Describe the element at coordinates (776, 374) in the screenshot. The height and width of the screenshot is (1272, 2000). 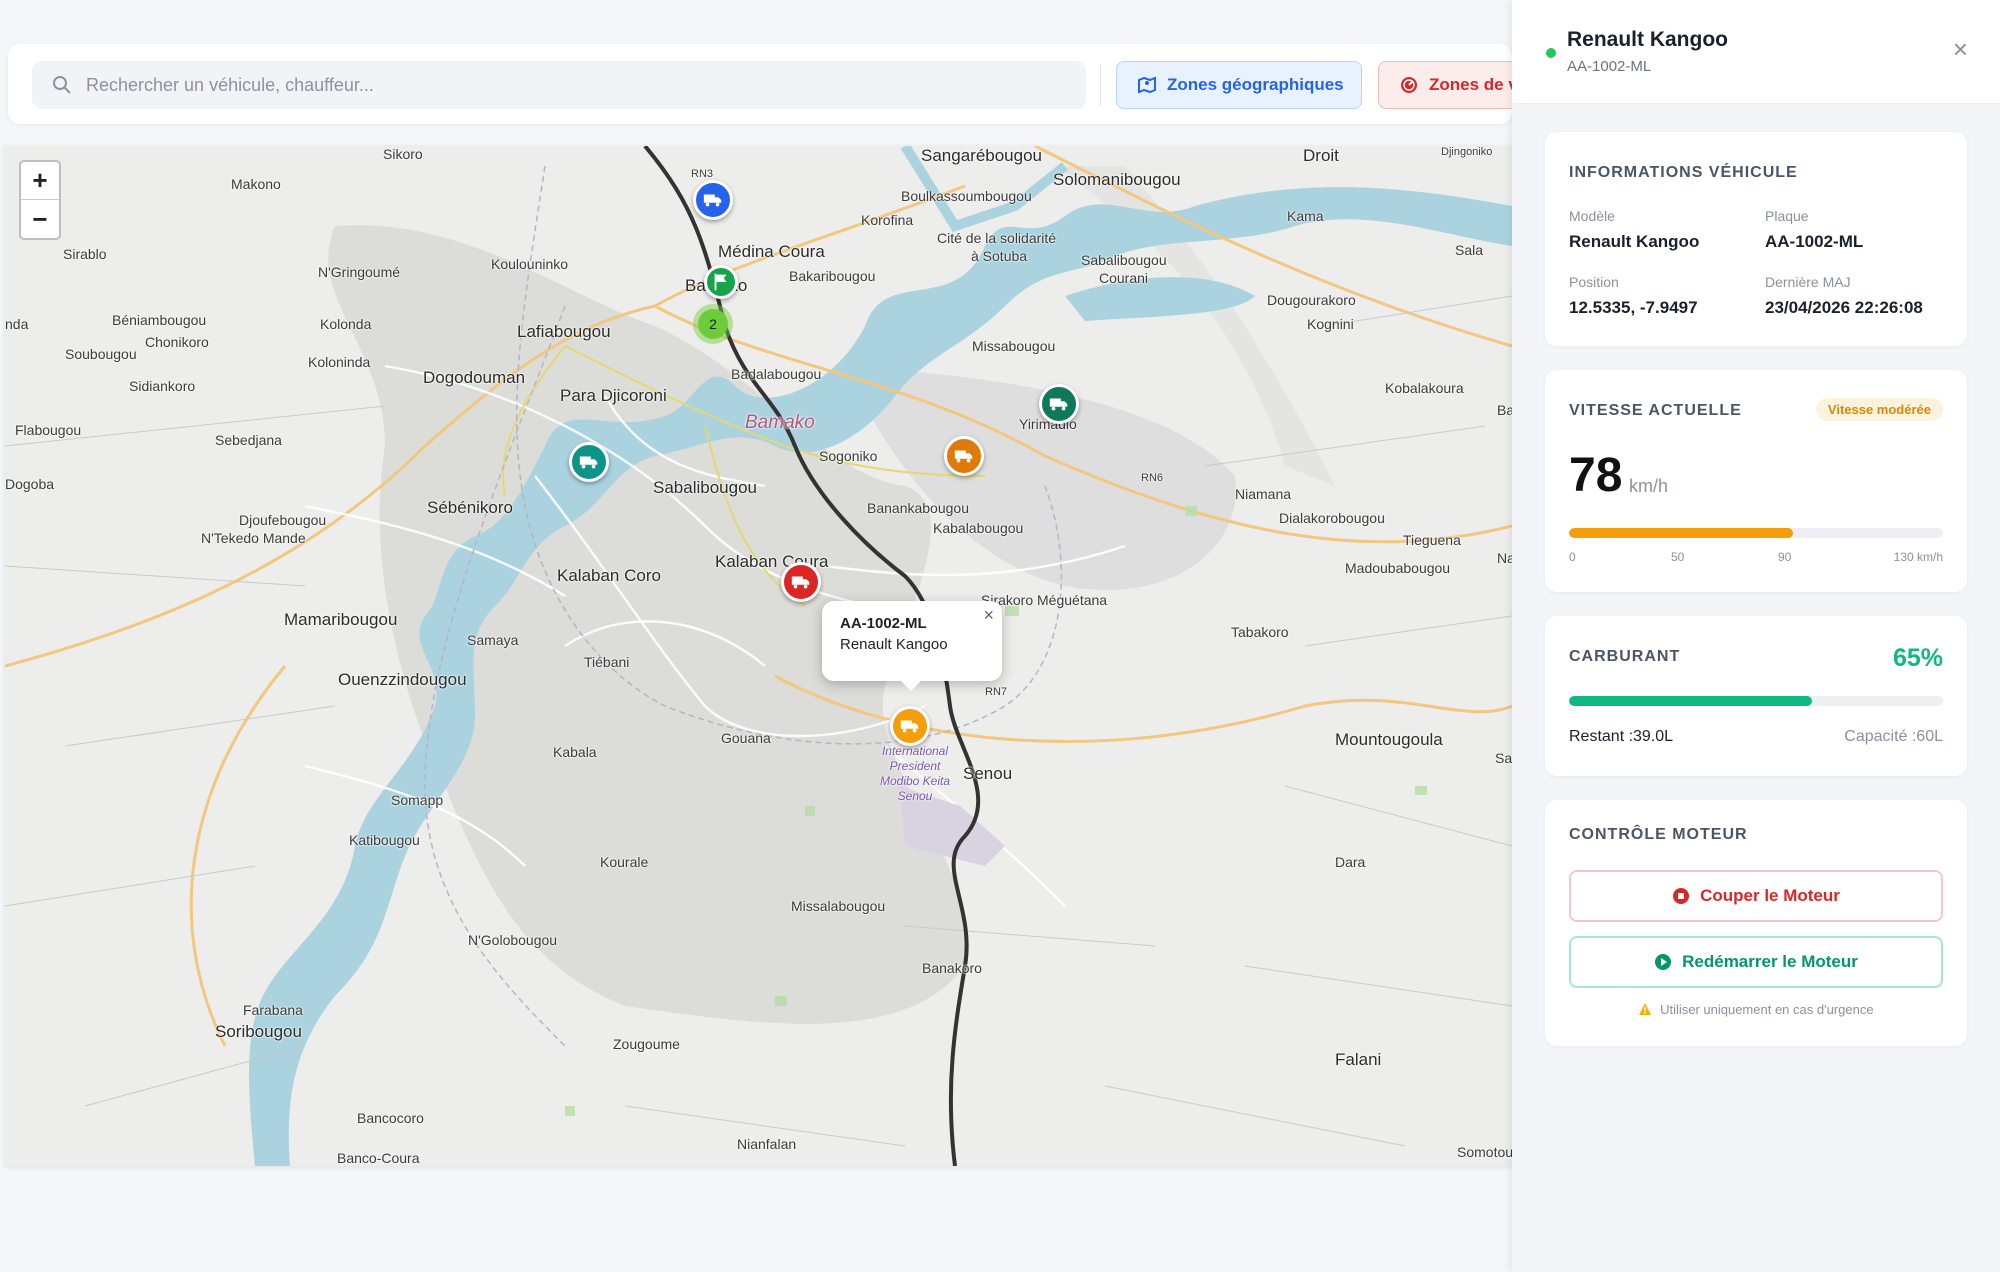
I see `map-label: Badalabougou` at that location.